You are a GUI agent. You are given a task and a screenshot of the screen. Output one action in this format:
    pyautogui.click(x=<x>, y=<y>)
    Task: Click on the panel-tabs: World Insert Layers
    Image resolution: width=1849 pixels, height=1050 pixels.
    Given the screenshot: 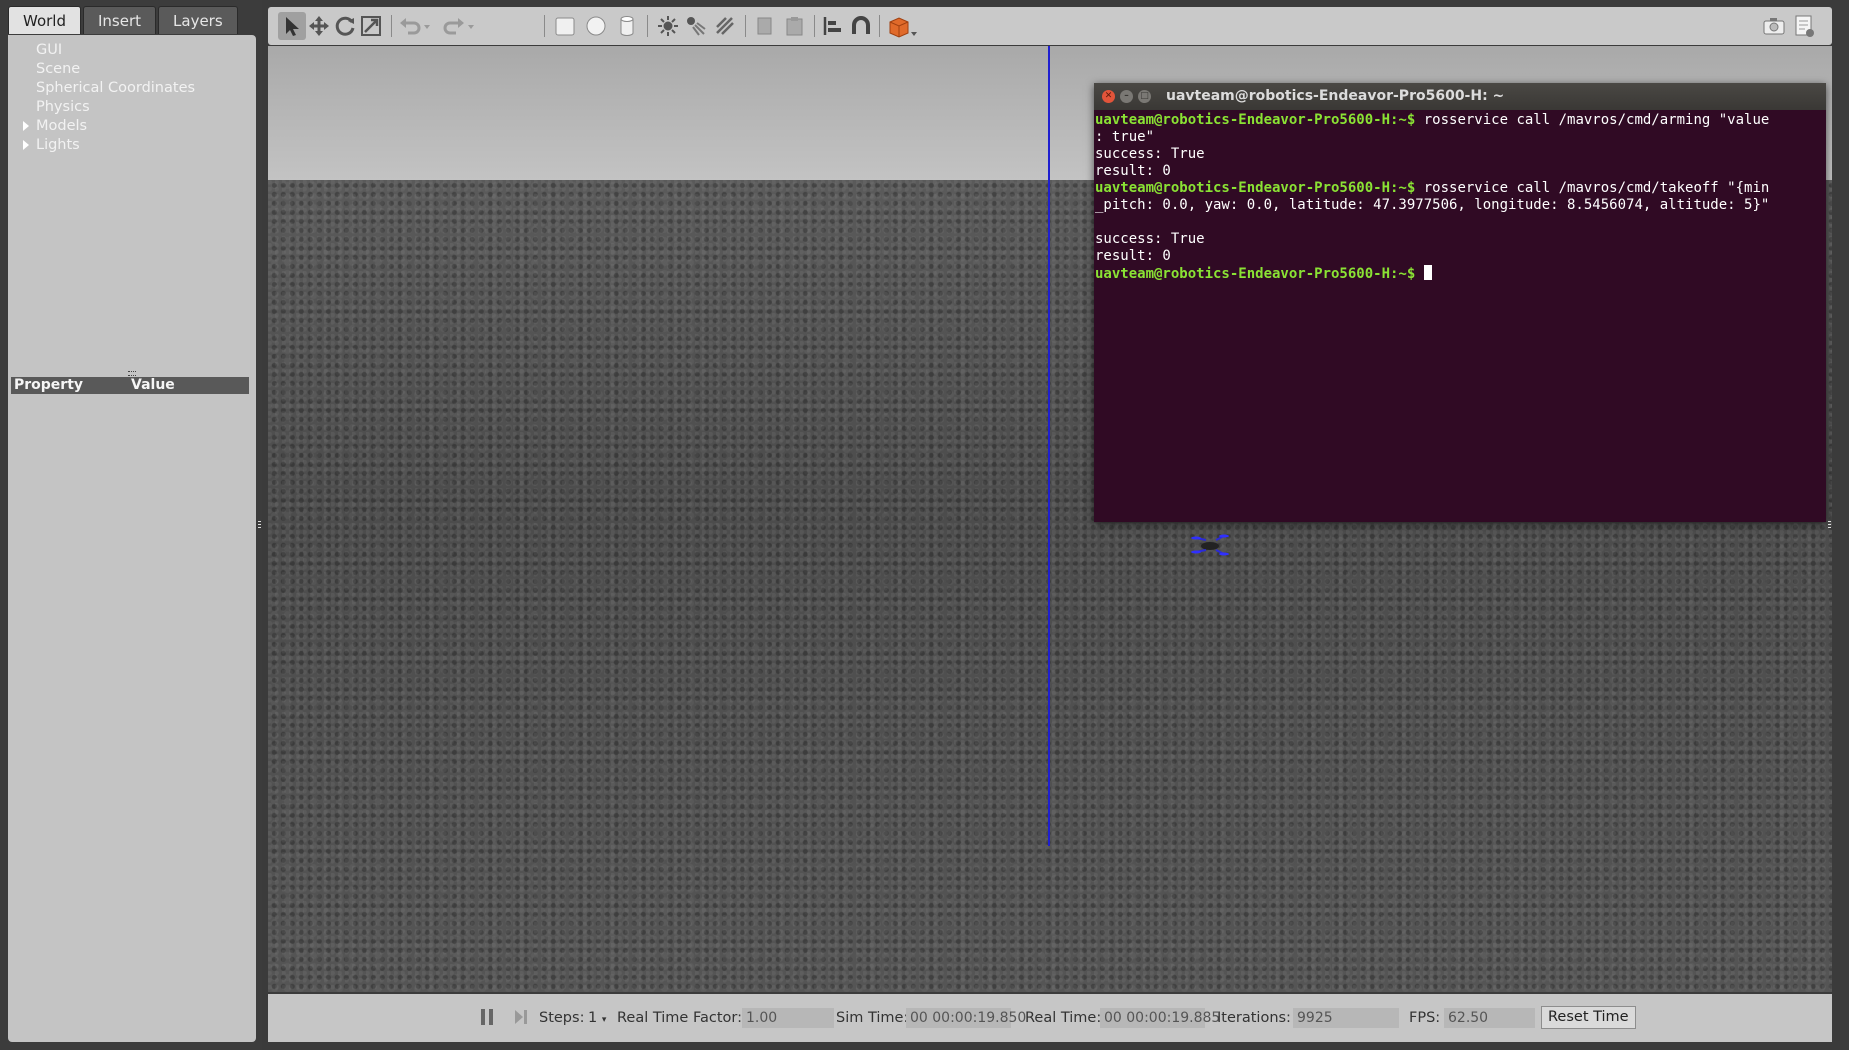 What is the action you would take?
    pyautogui.click(x=124, y=20)
    